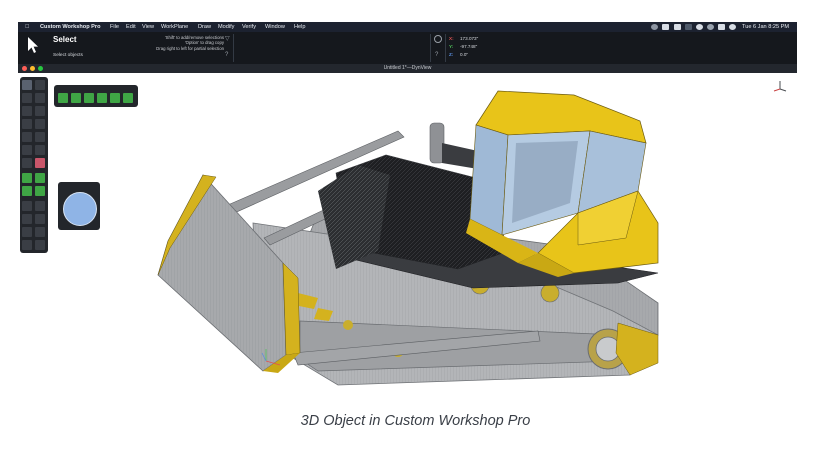  Describe the element at coordinates (131, 27) in the screenshot. I see `menu-edit: Edit` at that location.